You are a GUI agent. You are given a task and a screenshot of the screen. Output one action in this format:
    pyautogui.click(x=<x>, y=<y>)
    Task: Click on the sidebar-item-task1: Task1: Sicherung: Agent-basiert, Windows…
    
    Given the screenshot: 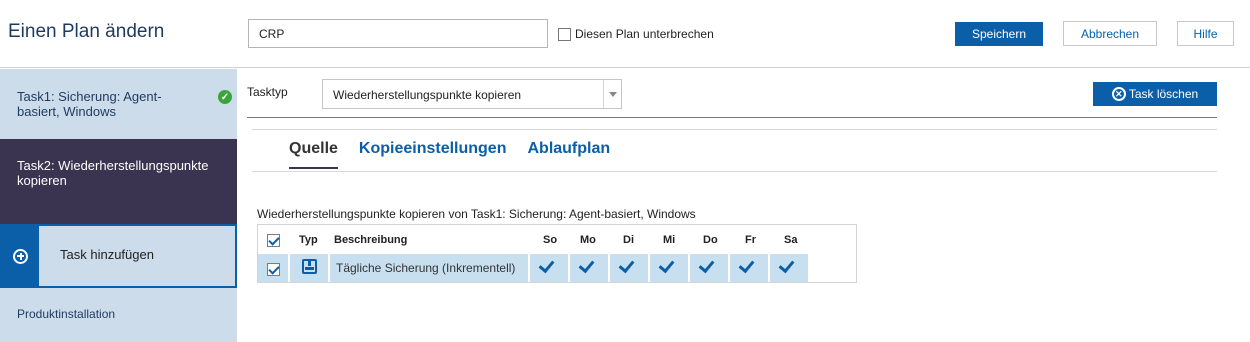 What is the action you would take?
    pyautogui.click(x=118, y=104)
    